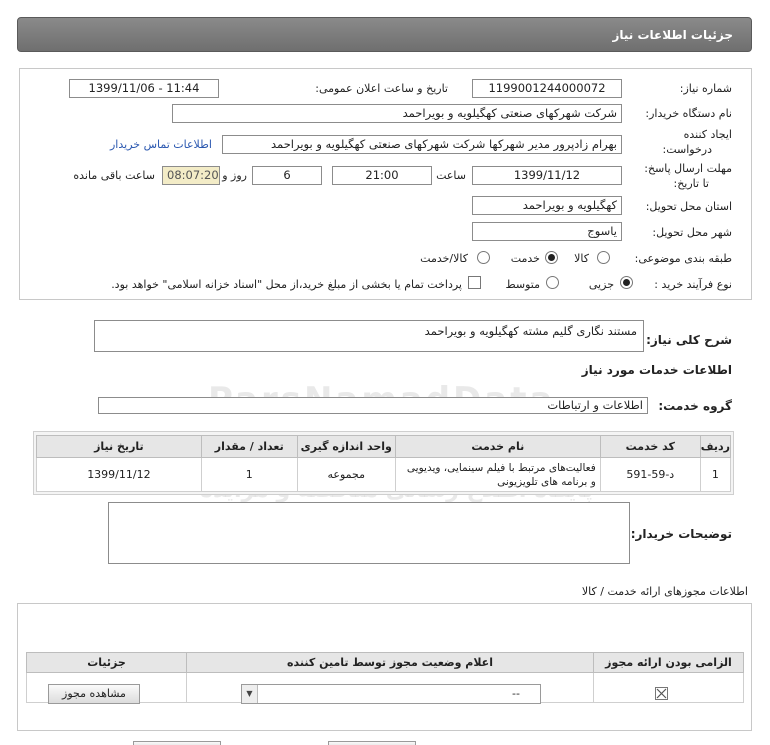  Describe the element at coordinates (688, 206) in the screenshot. I see `province-label: استان محل تحویل:` at that location.